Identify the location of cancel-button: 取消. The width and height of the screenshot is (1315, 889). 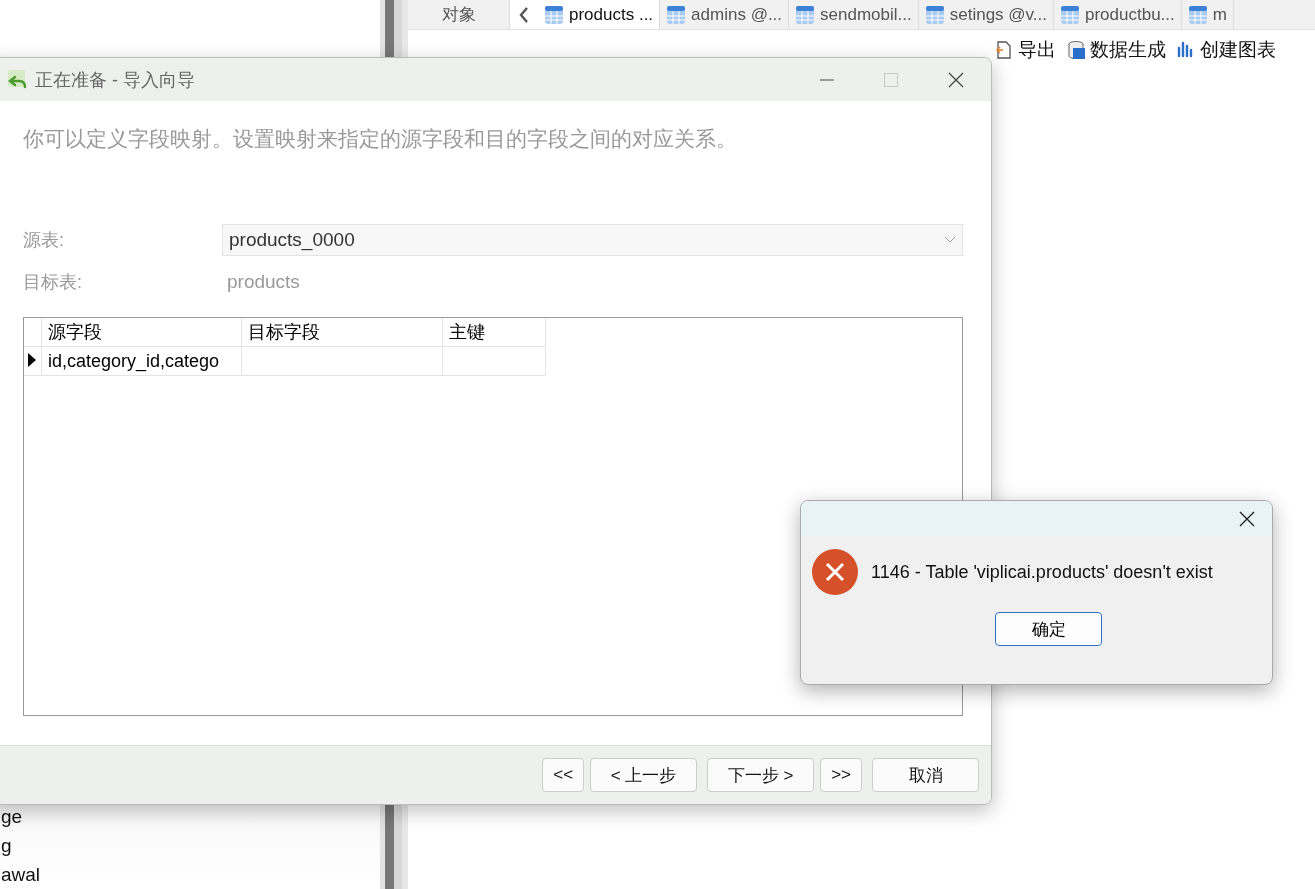
(925, 775).